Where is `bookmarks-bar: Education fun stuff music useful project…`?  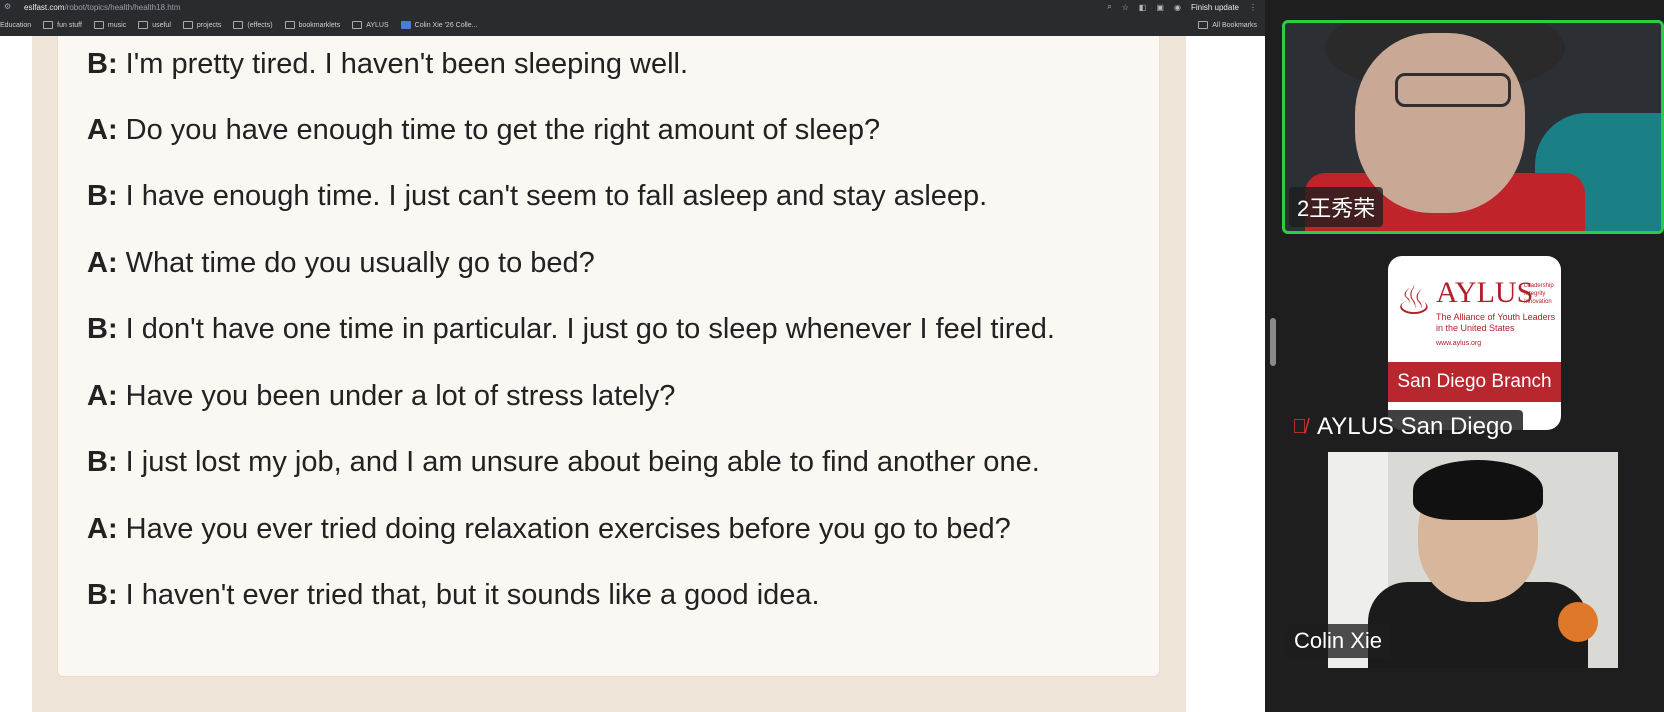 bookmarks-bar: Education fun stuff music useful project… is located at coordinates (632, 25).